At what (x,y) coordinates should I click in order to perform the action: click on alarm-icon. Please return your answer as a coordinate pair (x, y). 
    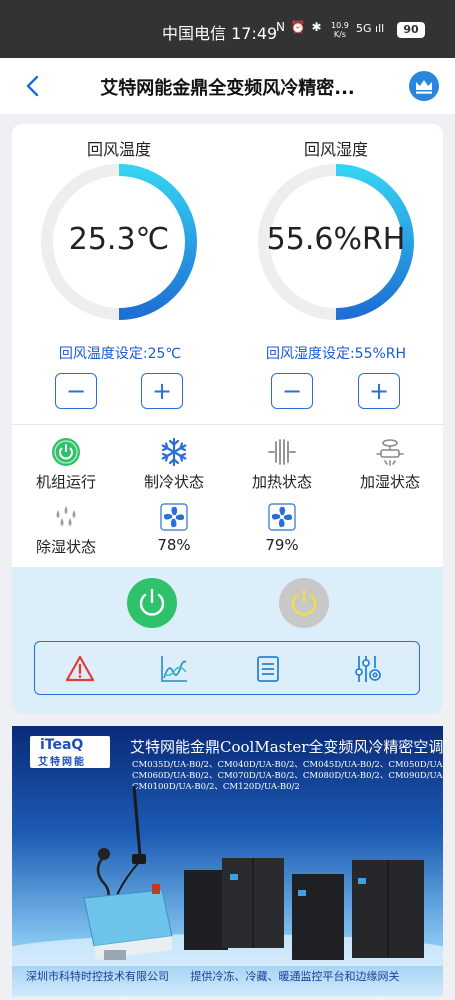
    Looking at the image, I should click on (80, 669).